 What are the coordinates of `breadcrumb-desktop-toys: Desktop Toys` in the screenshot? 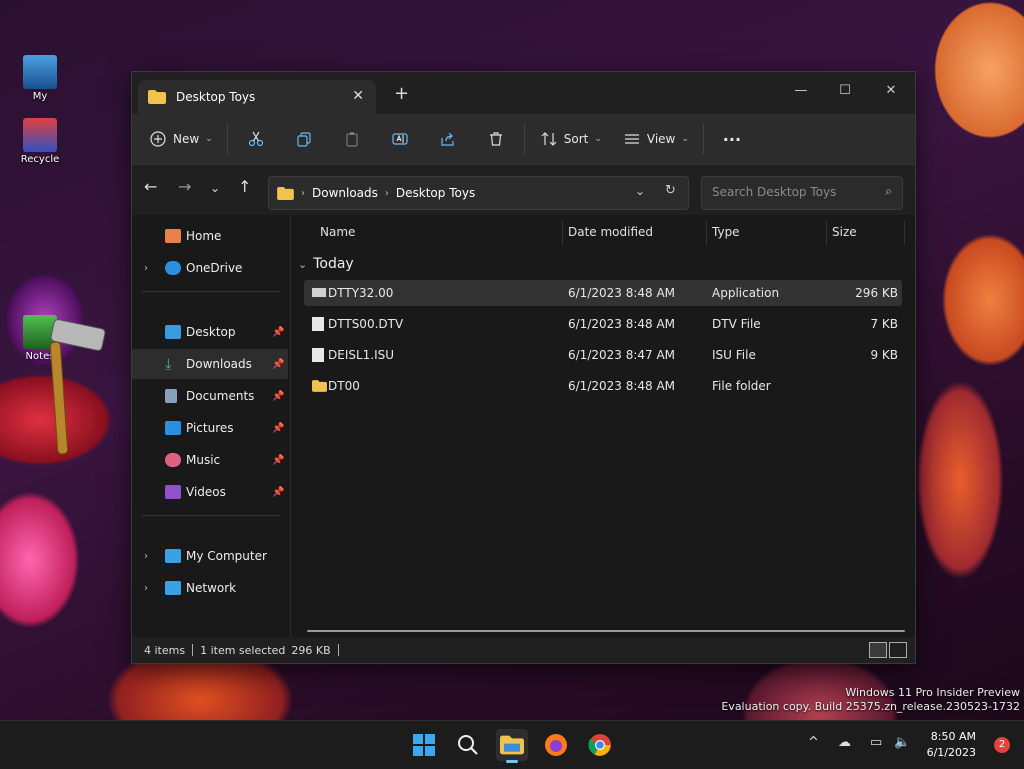 It's located at (435, 193).